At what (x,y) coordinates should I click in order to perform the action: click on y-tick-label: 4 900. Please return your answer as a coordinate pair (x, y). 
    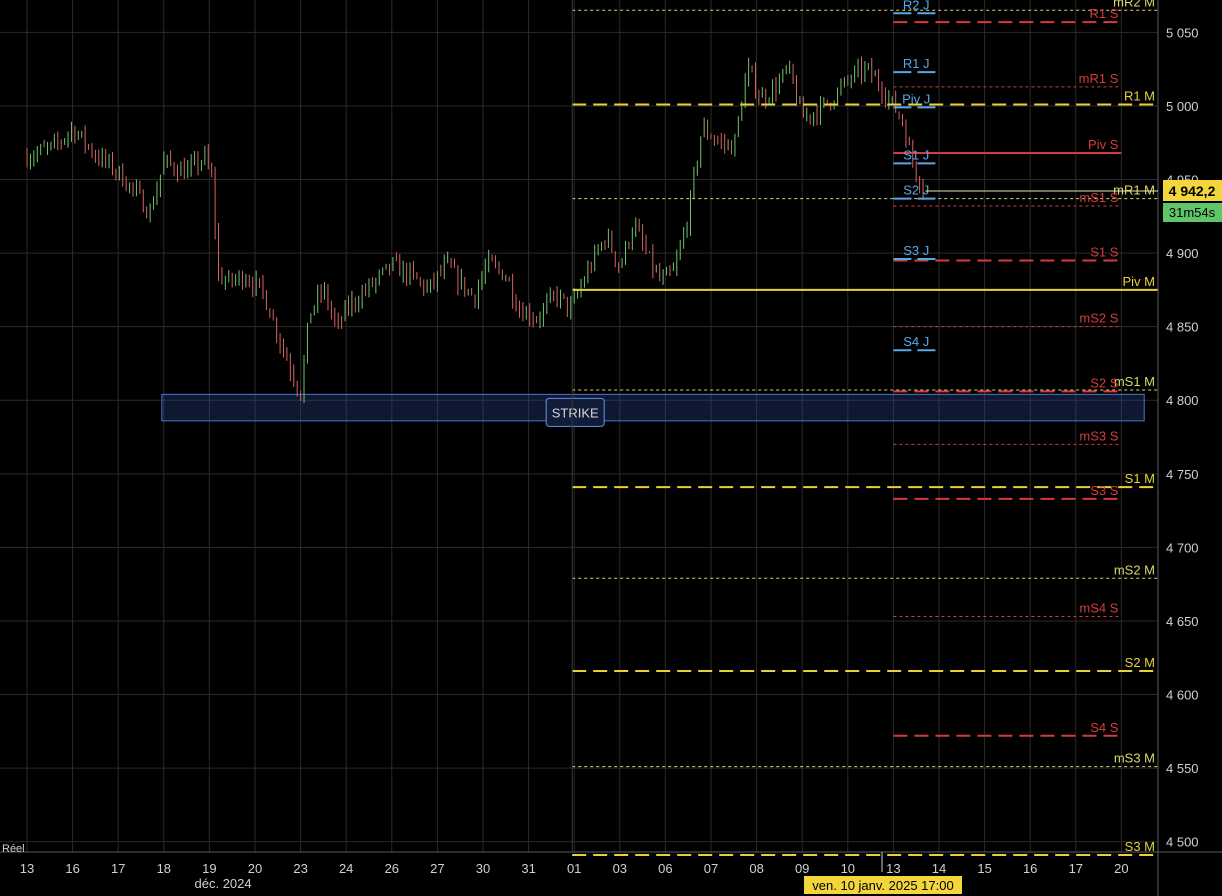
    Looking at the image, I should click on (1182, 253).